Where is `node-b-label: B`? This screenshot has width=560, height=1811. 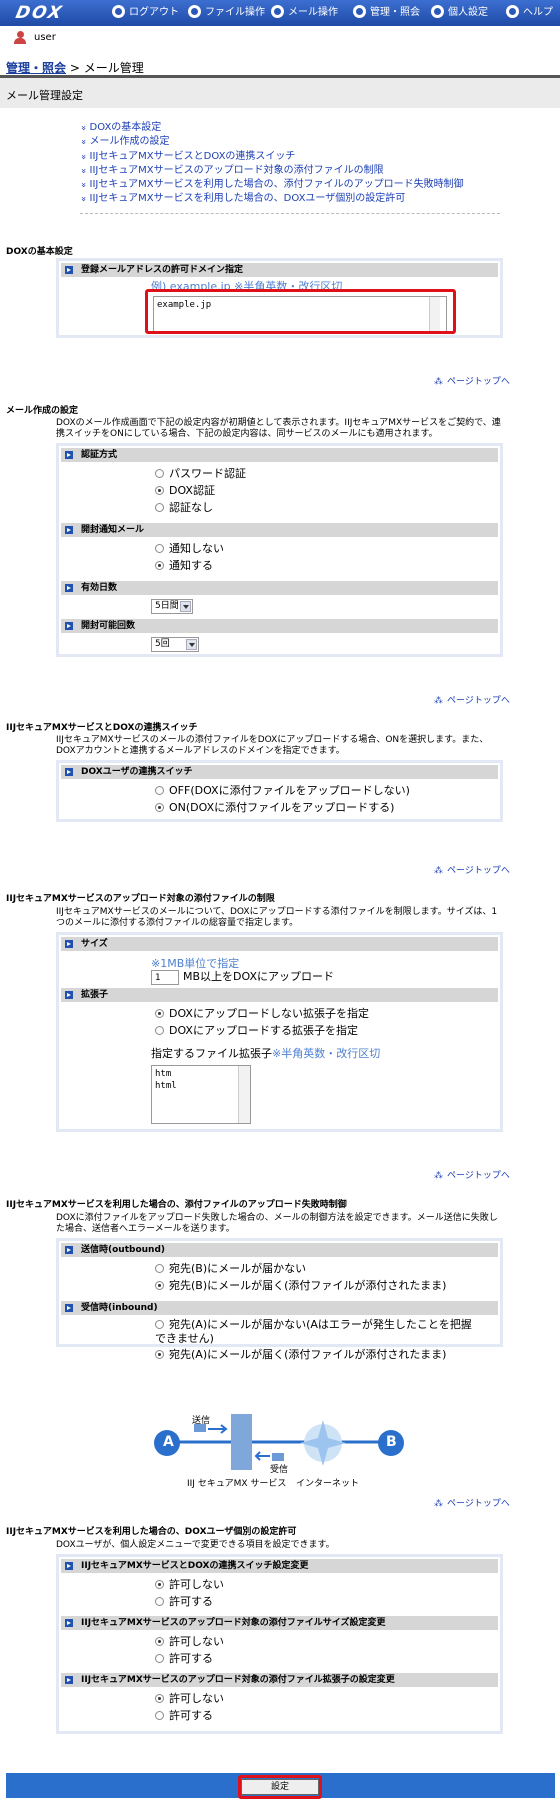
node-b-label: B is located at coordinates (391, 1442).